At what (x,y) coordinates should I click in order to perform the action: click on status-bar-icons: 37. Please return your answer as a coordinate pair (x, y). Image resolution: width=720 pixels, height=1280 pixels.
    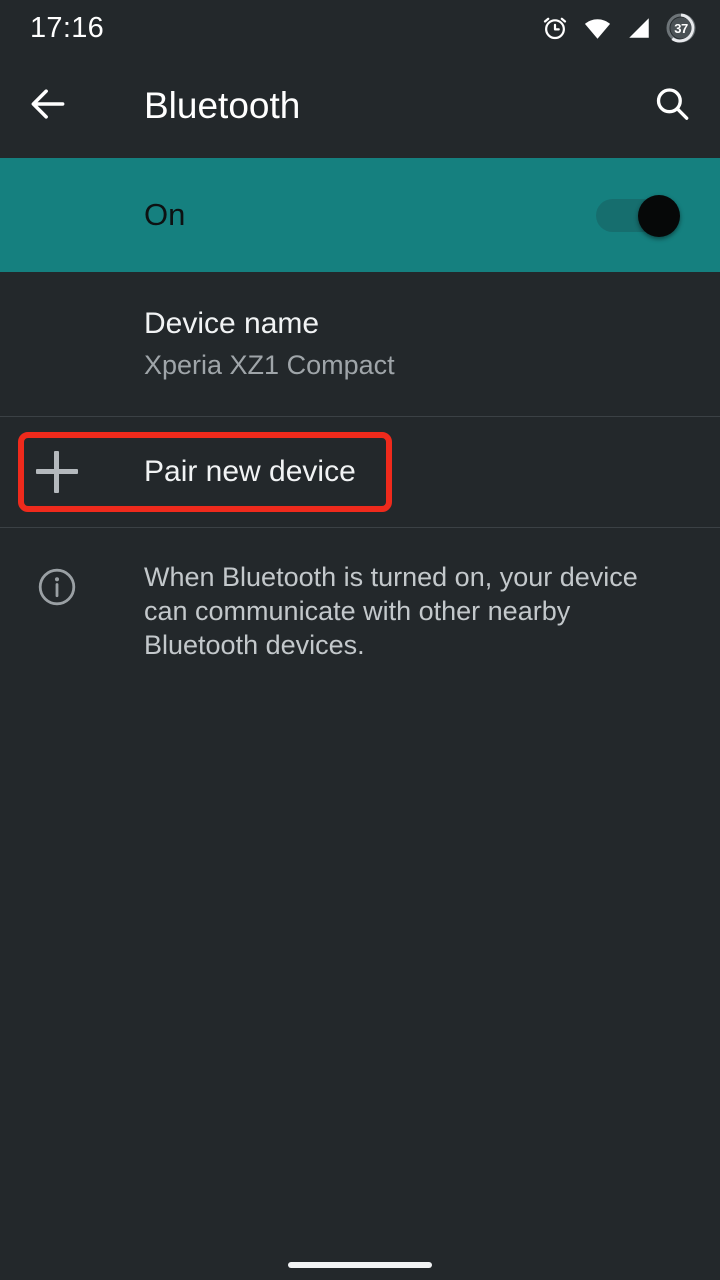
    Looking at the image, I should click on (618, 28).